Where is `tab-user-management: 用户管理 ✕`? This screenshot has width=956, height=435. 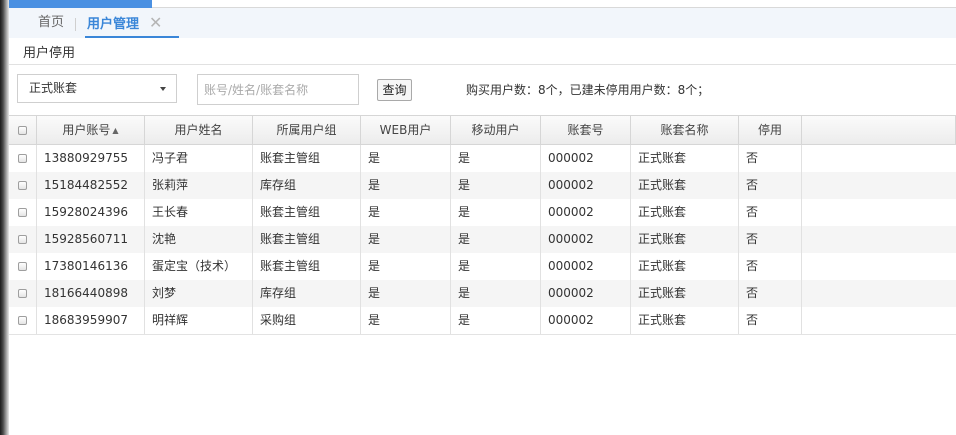 tab-user-management: 用户管理 ✕ is located at coordinates (132, 23).